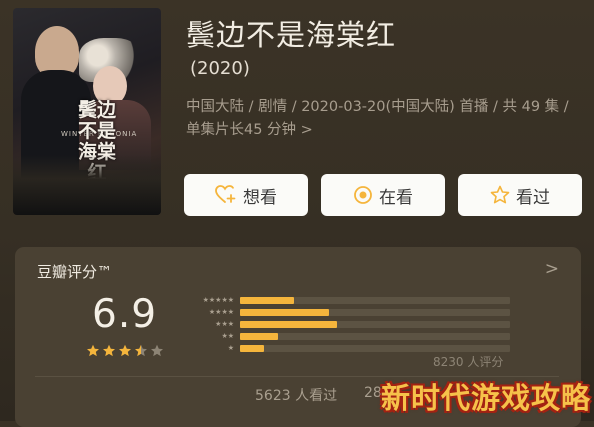  I want to click on distribution-star-label: ★ ★ ★ ★ ★, so click(207, 299).